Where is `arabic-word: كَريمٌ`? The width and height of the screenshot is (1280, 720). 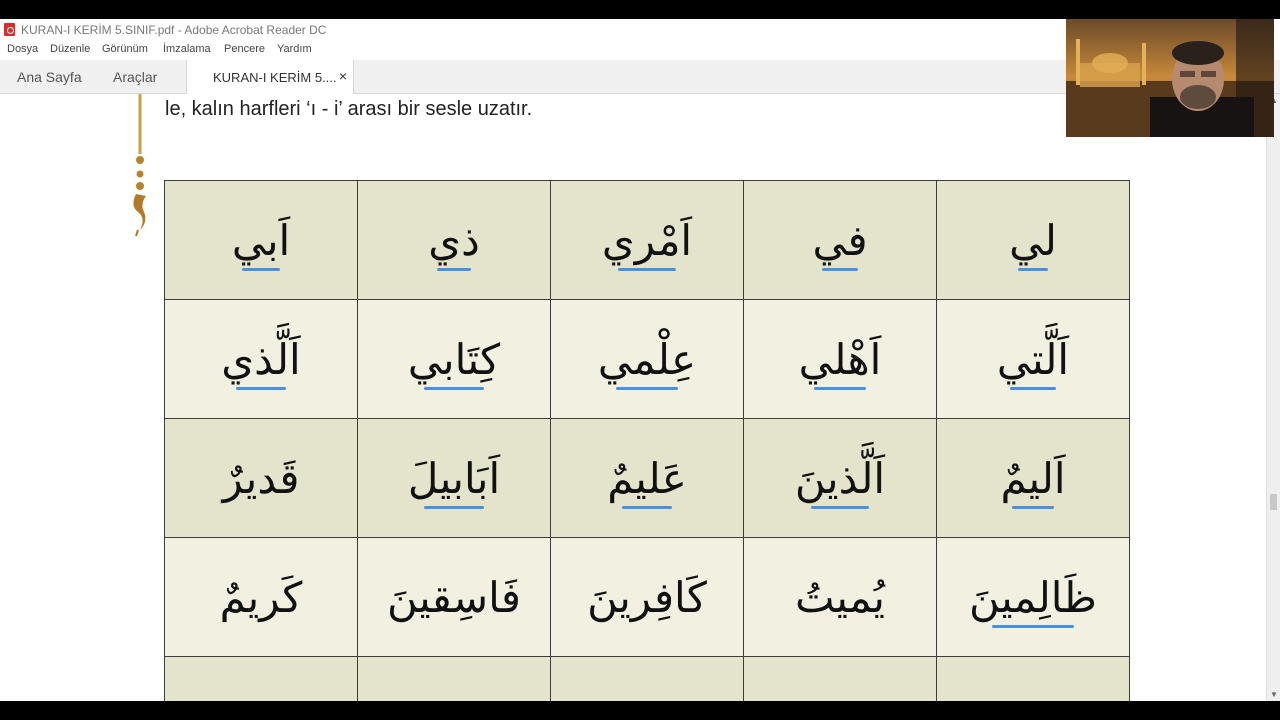
arabic-word: كَريمٌ is located at coordinates (261, 597).